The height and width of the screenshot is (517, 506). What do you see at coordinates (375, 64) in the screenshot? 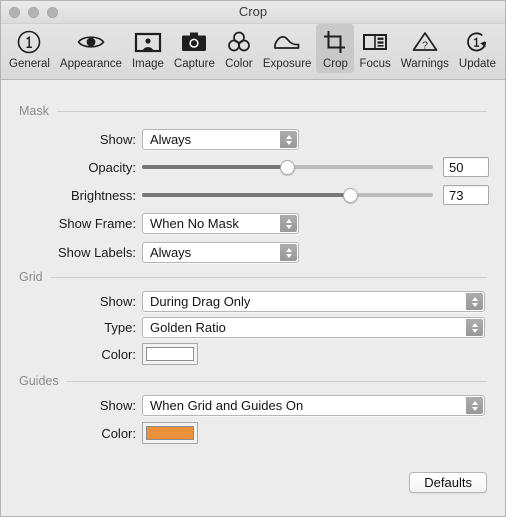
I see `toolbar-item-label: Focus` at bounding box center [375, 64].